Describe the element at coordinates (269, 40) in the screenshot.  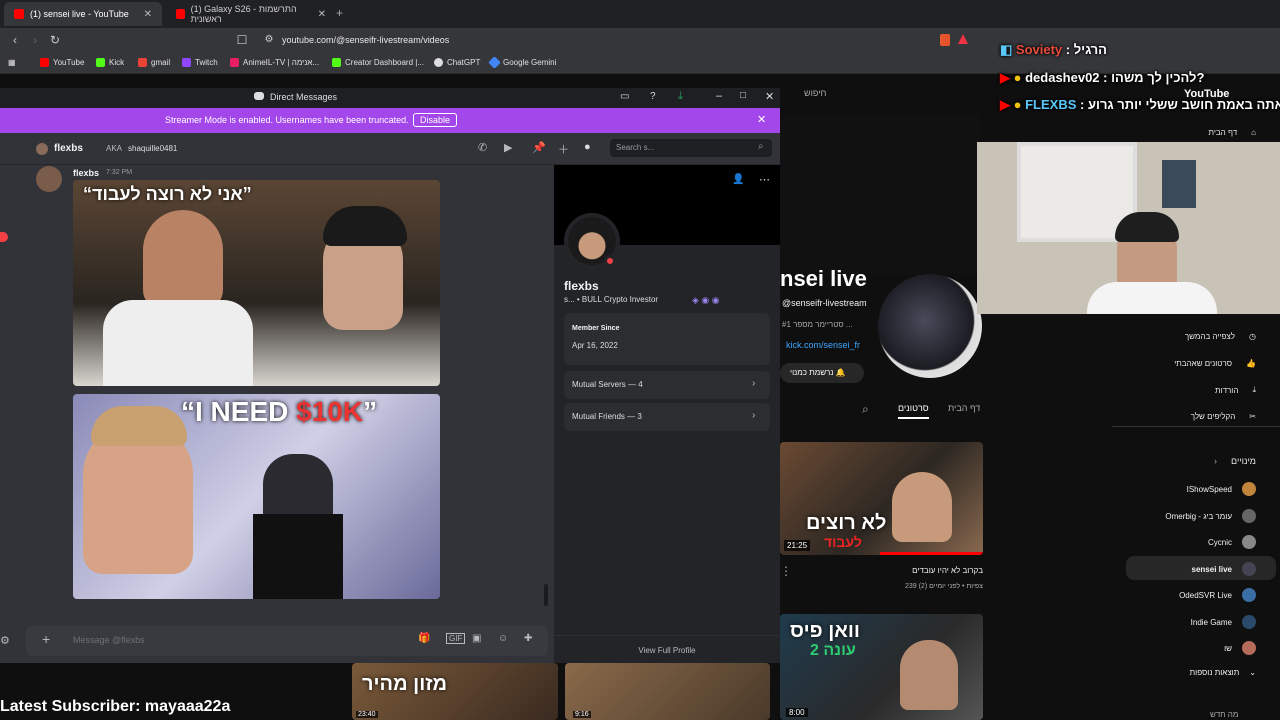
I see `site-info-icon: ⚙` at that location.